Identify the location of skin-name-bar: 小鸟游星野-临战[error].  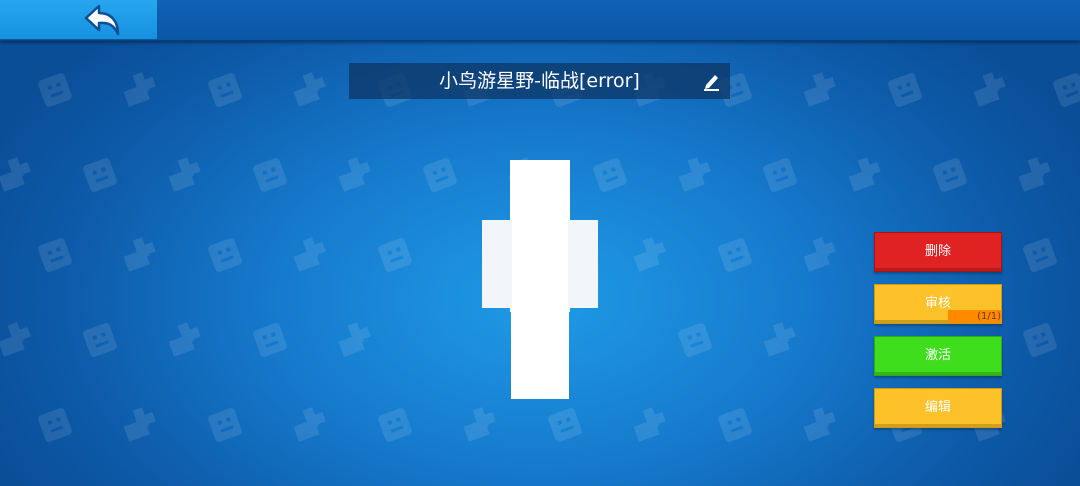
(539, 81).